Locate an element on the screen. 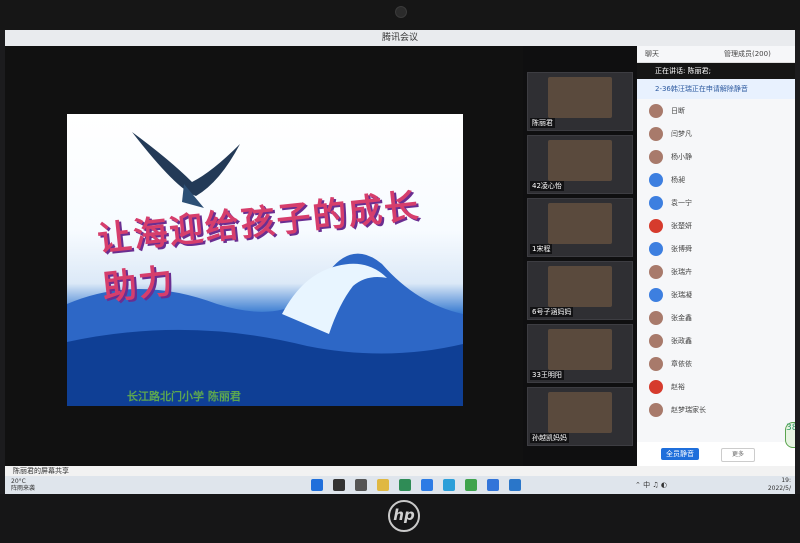 The width and height of the screenshot is (800, 543). panel-tabs: 聊天 管理成员(200) is located at coordinates (716, 54).